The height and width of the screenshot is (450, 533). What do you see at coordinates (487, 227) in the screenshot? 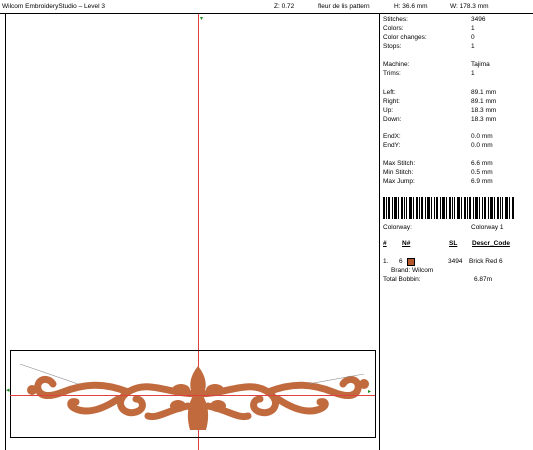
I see `stat-text: Colorway 1` at bounding box center [487, 227].